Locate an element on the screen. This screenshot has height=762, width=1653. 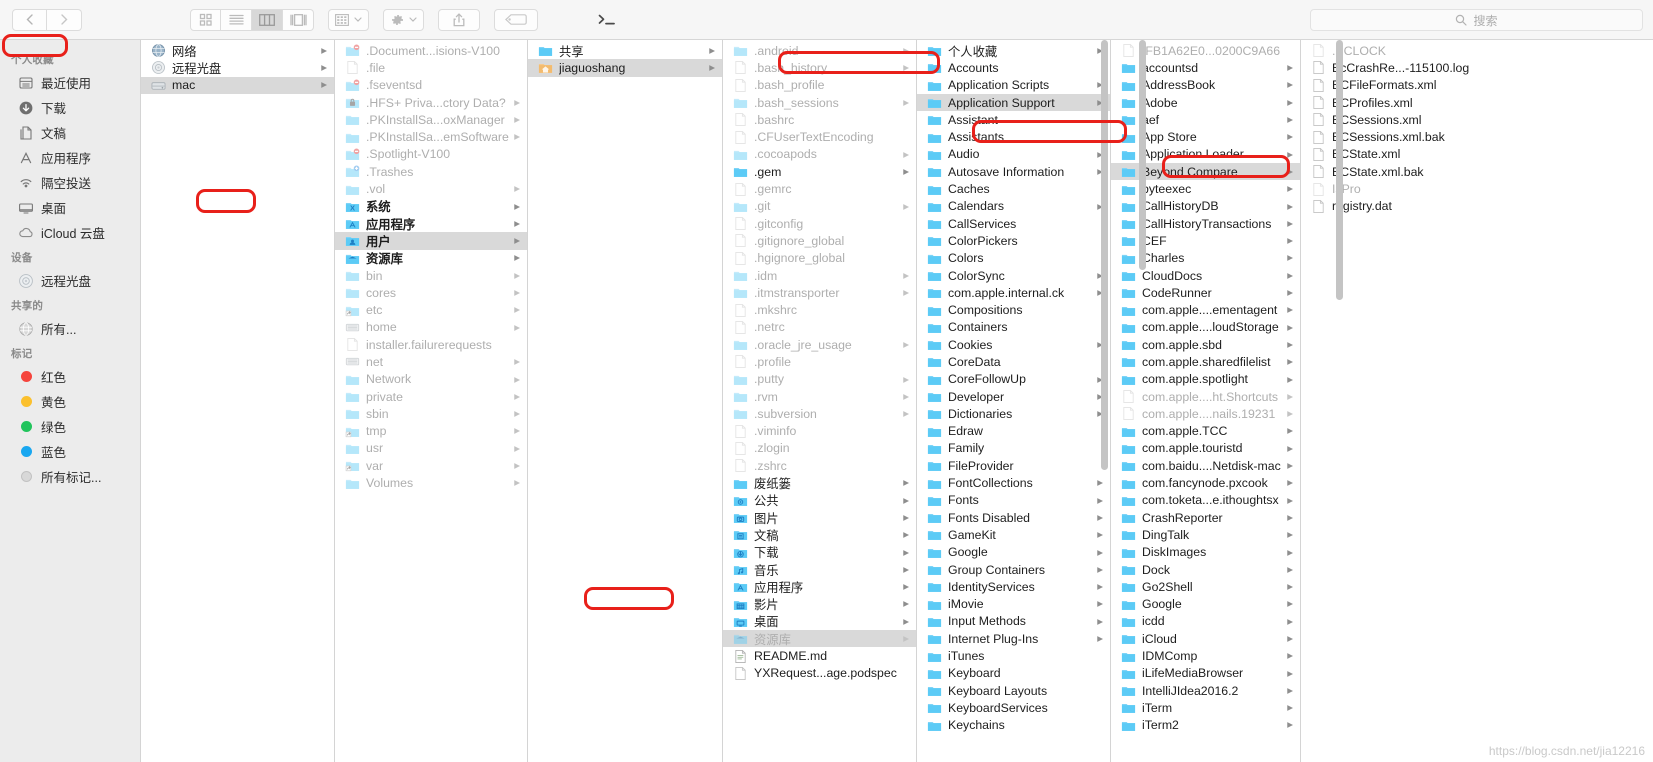
file-row: bin ▶ is located at coordinates (431, 275).